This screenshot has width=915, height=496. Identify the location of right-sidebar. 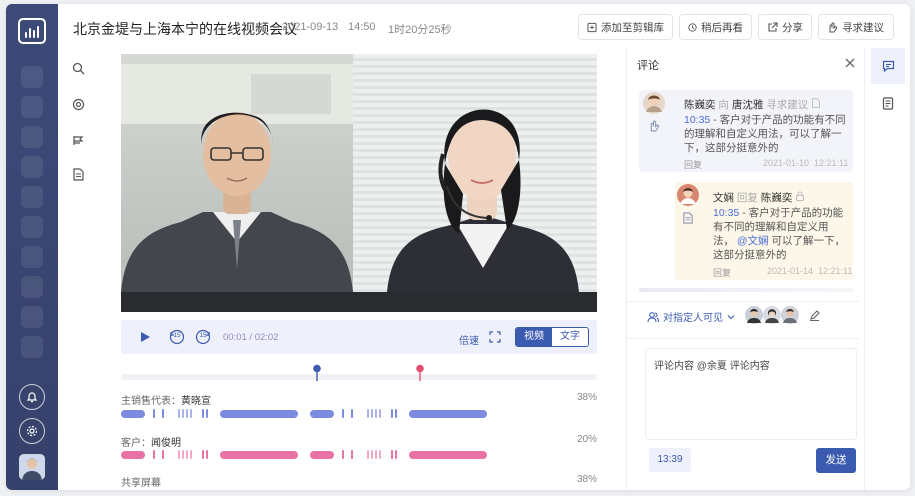
(887, 269).